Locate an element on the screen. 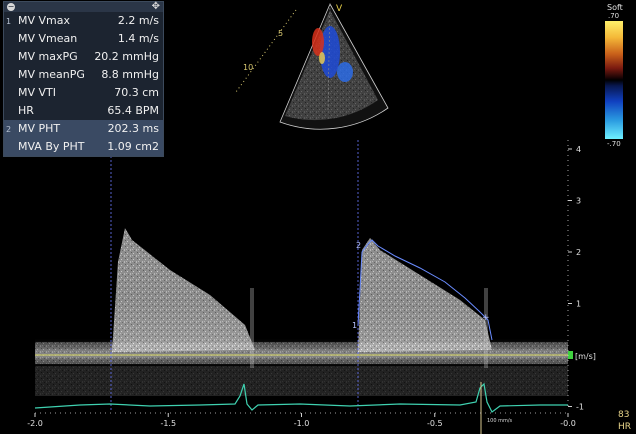  measurement-value: 8.8 mmHg is located at coordinates (130, 74).